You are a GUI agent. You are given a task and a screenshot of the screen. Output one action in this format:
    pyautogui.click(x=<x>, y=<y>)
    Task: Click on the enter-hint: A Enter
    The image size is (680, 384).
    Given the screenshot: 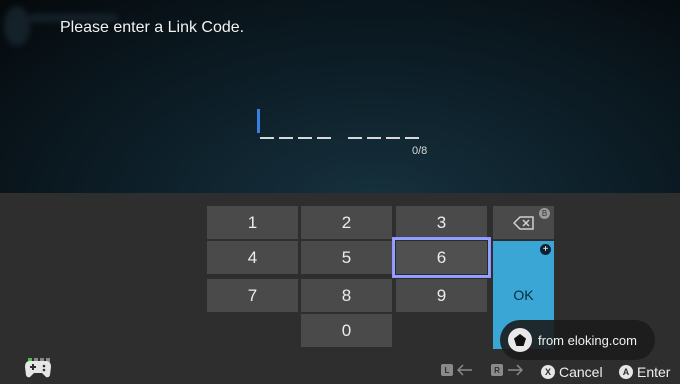 What is the action you would take?
    pyautogui.click(x=644, y=372)
    